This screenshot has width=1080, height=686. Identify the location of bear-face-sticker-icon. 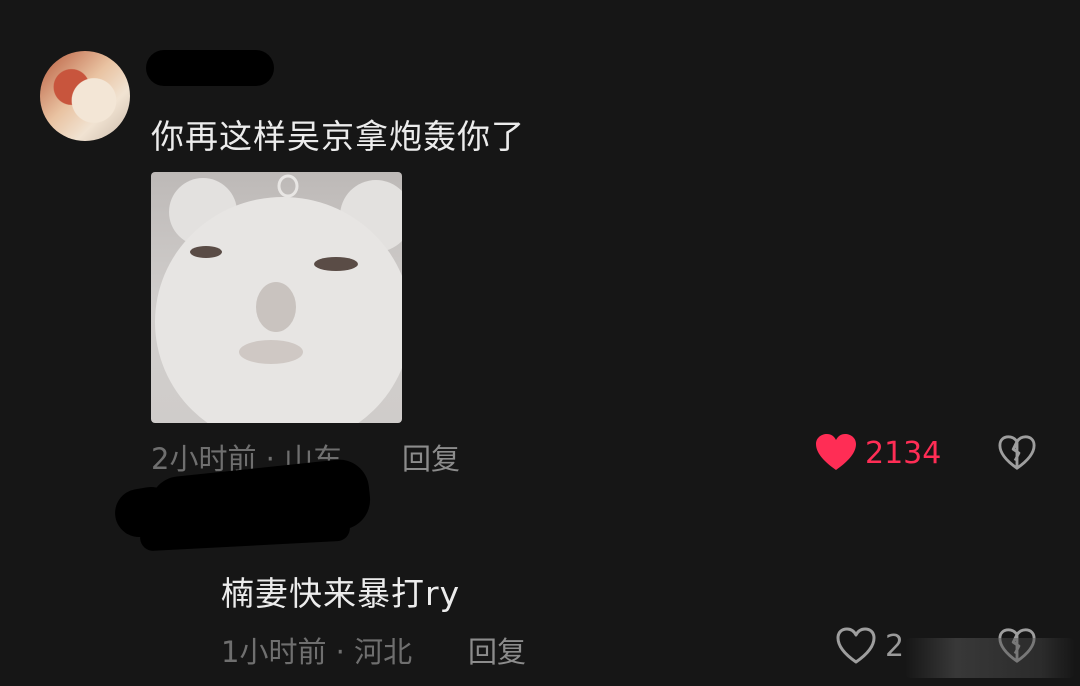
(278, 298).